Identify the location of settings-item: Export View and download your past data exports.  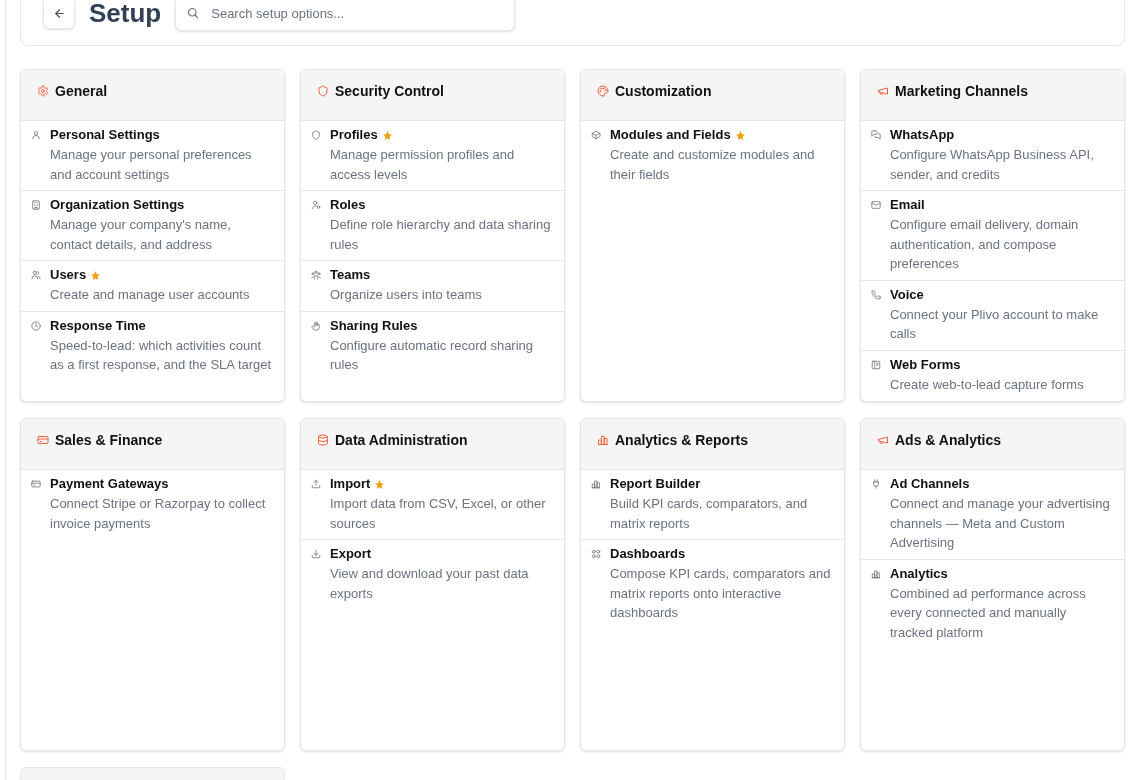
(432, 574).